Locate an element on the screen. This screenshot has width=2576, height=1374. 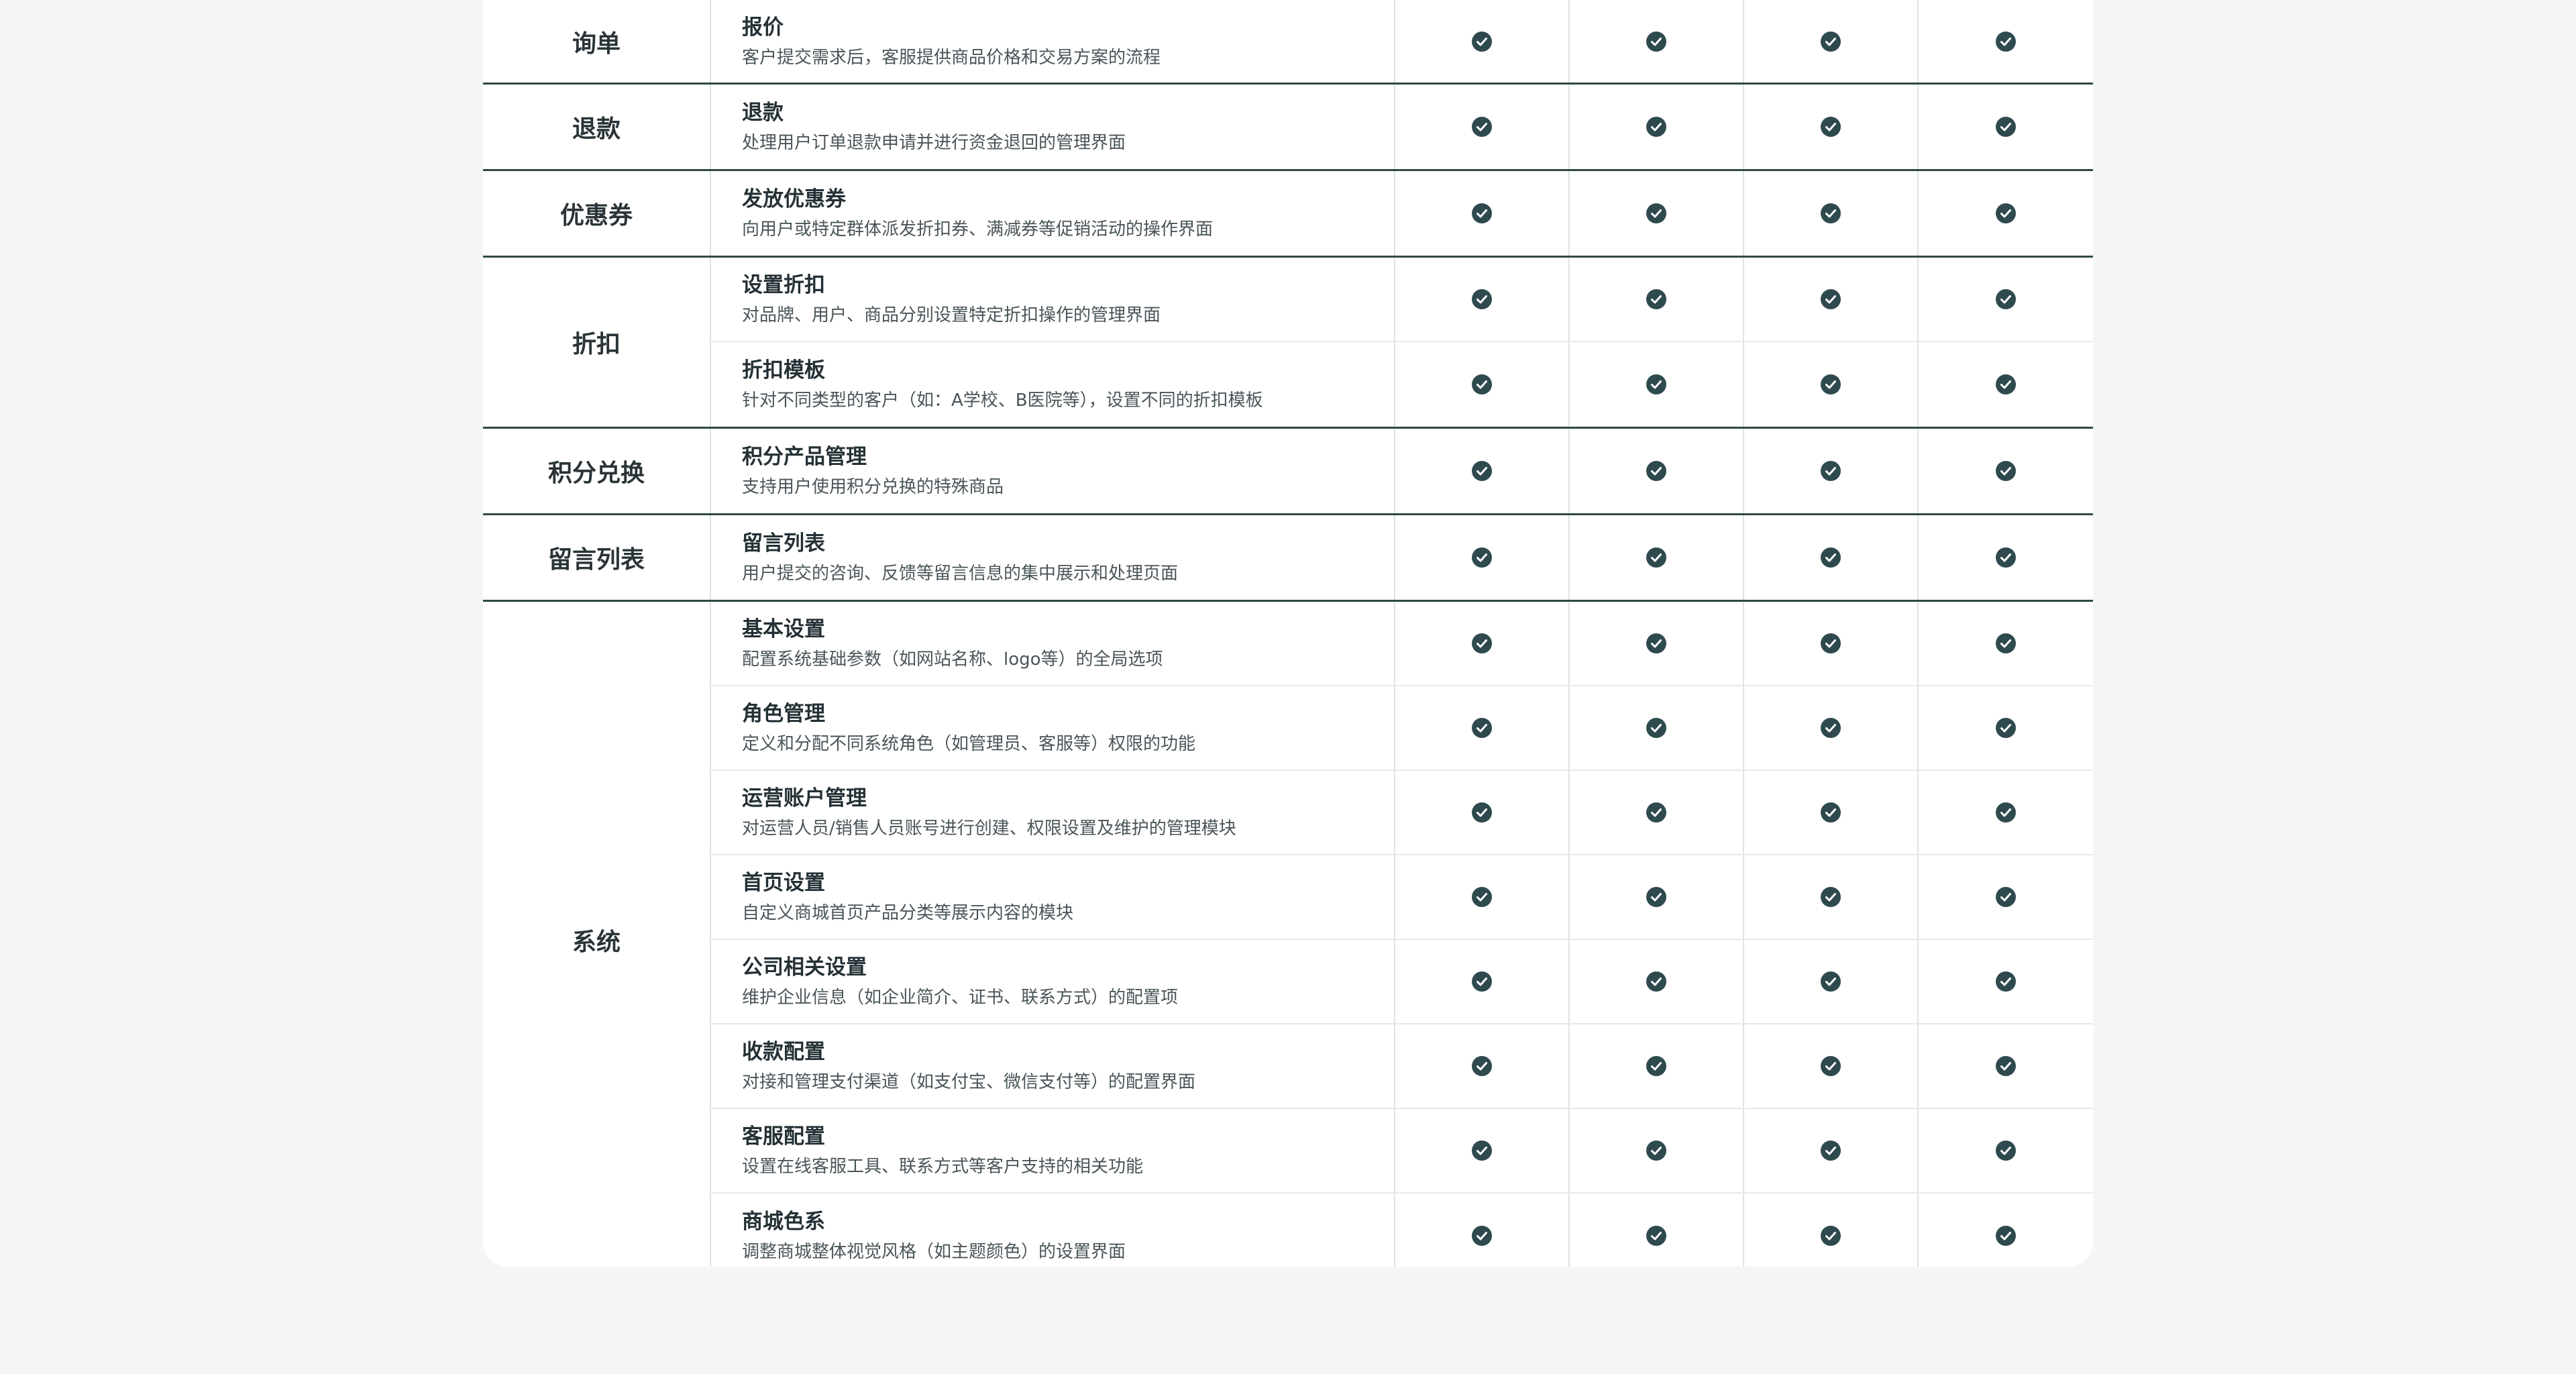
feature-title: 报价 is located at coordinates (763, 27).